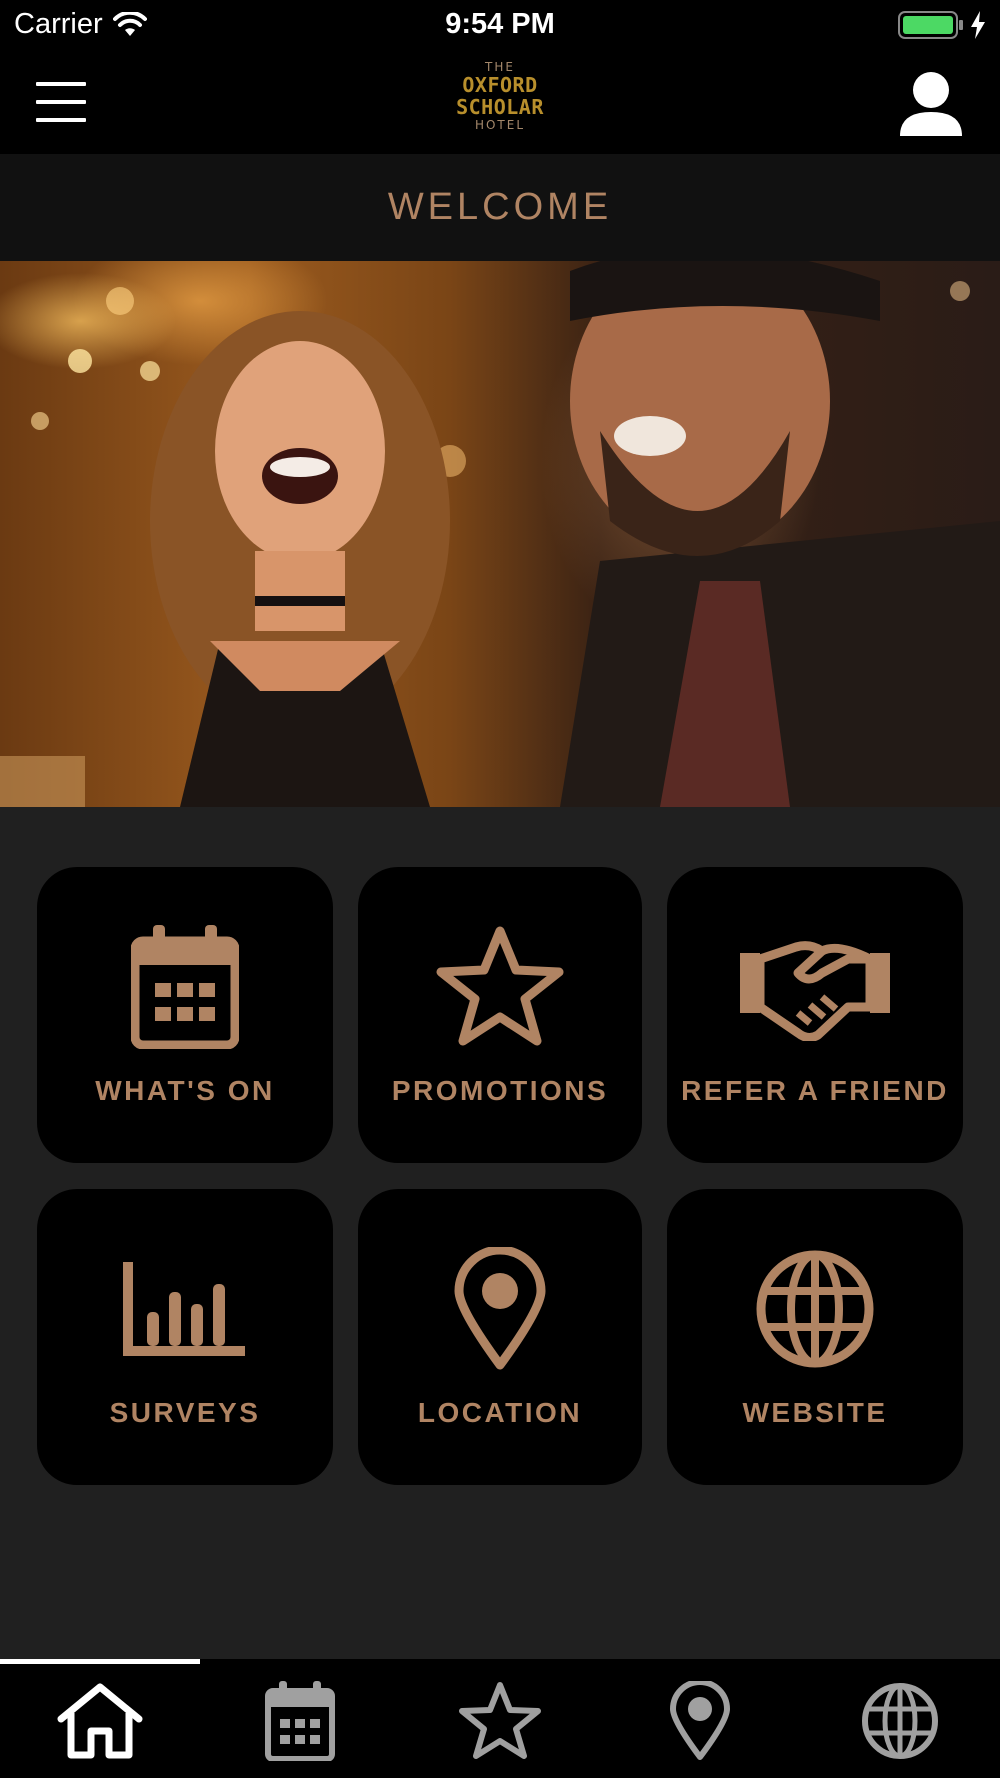  I want to click on tab-home, so click(100, 1721).